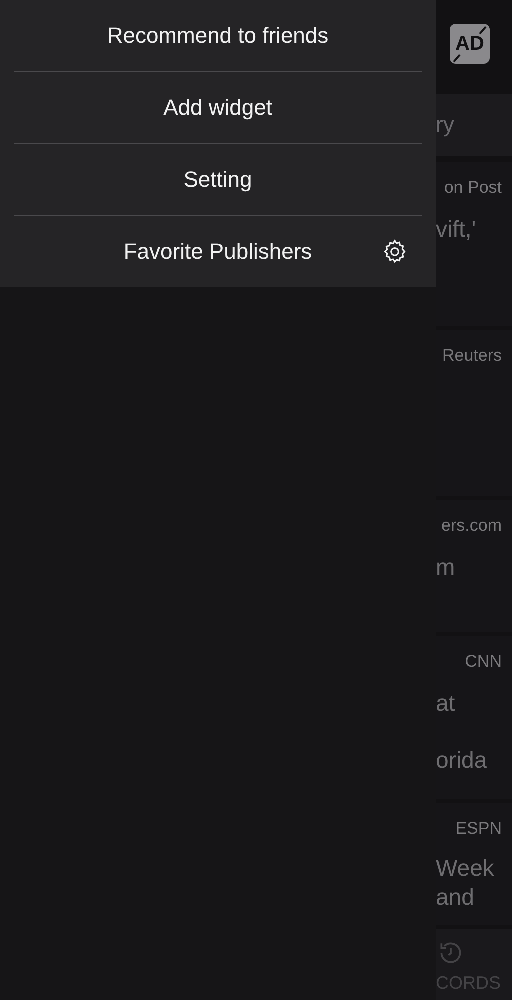 The image size is (512, 1000). What do you see at coordinates (218, 251) in the screenshot?
I see `menu-item: Favorite Publishers` at bounding box center [218, 251].